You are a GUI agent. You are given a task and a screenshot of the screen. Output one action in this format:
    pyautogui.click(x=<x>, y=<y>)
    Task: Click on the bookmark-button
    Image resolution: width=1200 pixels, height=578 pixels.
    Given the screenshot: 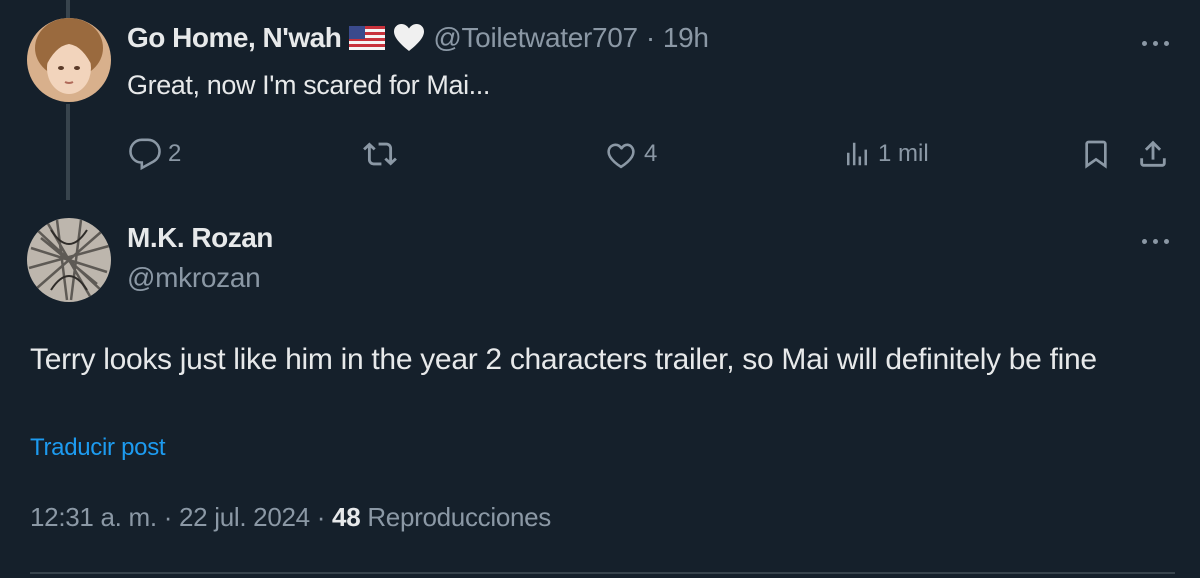 What is the action you would take?
    pyautogui.click(x=1096, y=154)
    